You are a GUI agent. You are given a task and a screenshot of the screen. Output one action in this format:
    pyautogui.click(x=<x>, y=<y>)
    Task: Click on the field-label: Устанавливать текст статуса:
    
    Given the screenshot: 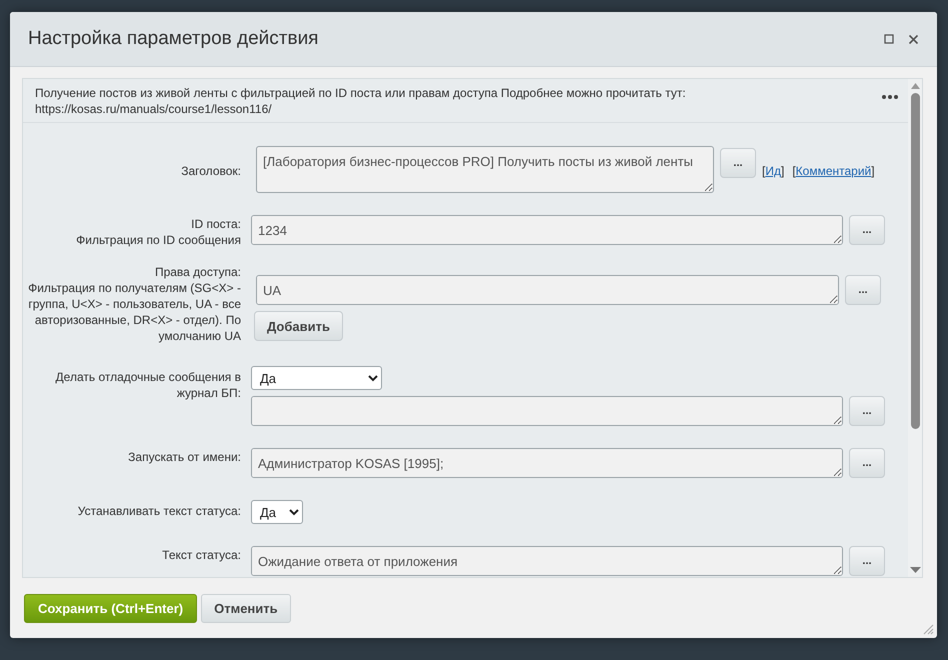 What is the action you would take?
    pyautogui.click(x=158, y=511)
    